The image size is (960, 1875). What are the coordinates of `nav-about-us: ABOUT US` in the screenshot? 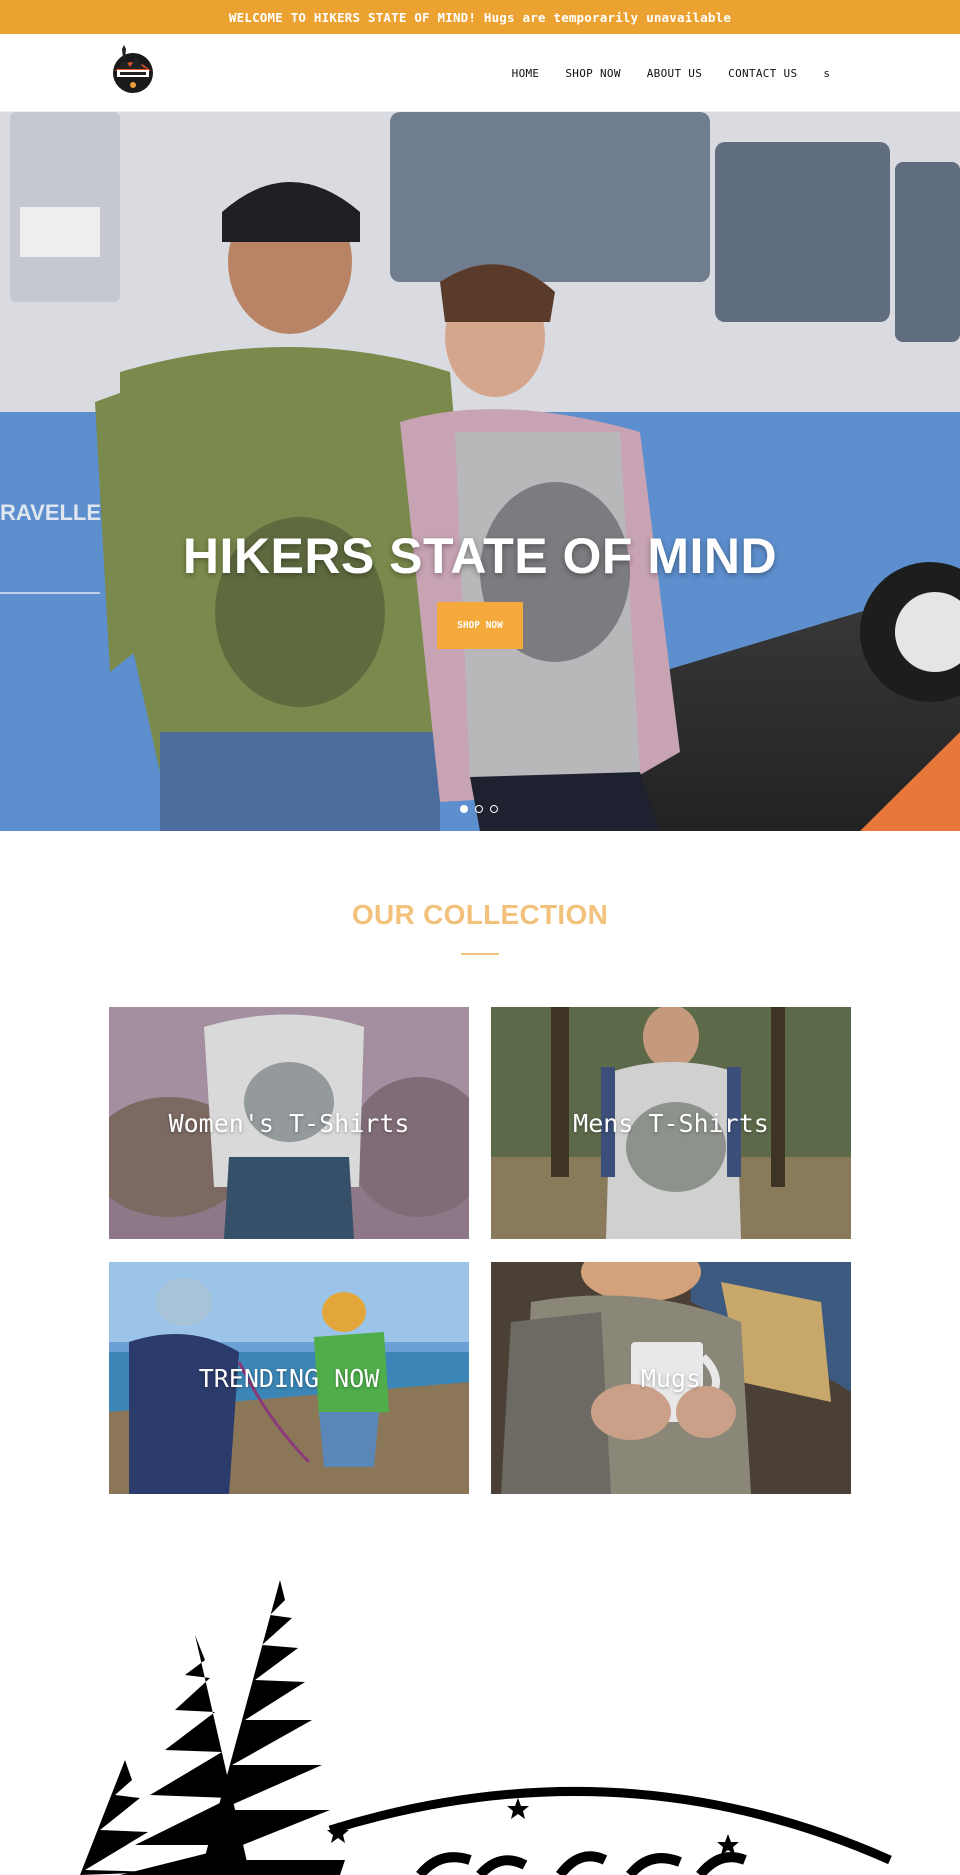 It's located at (674, 73).